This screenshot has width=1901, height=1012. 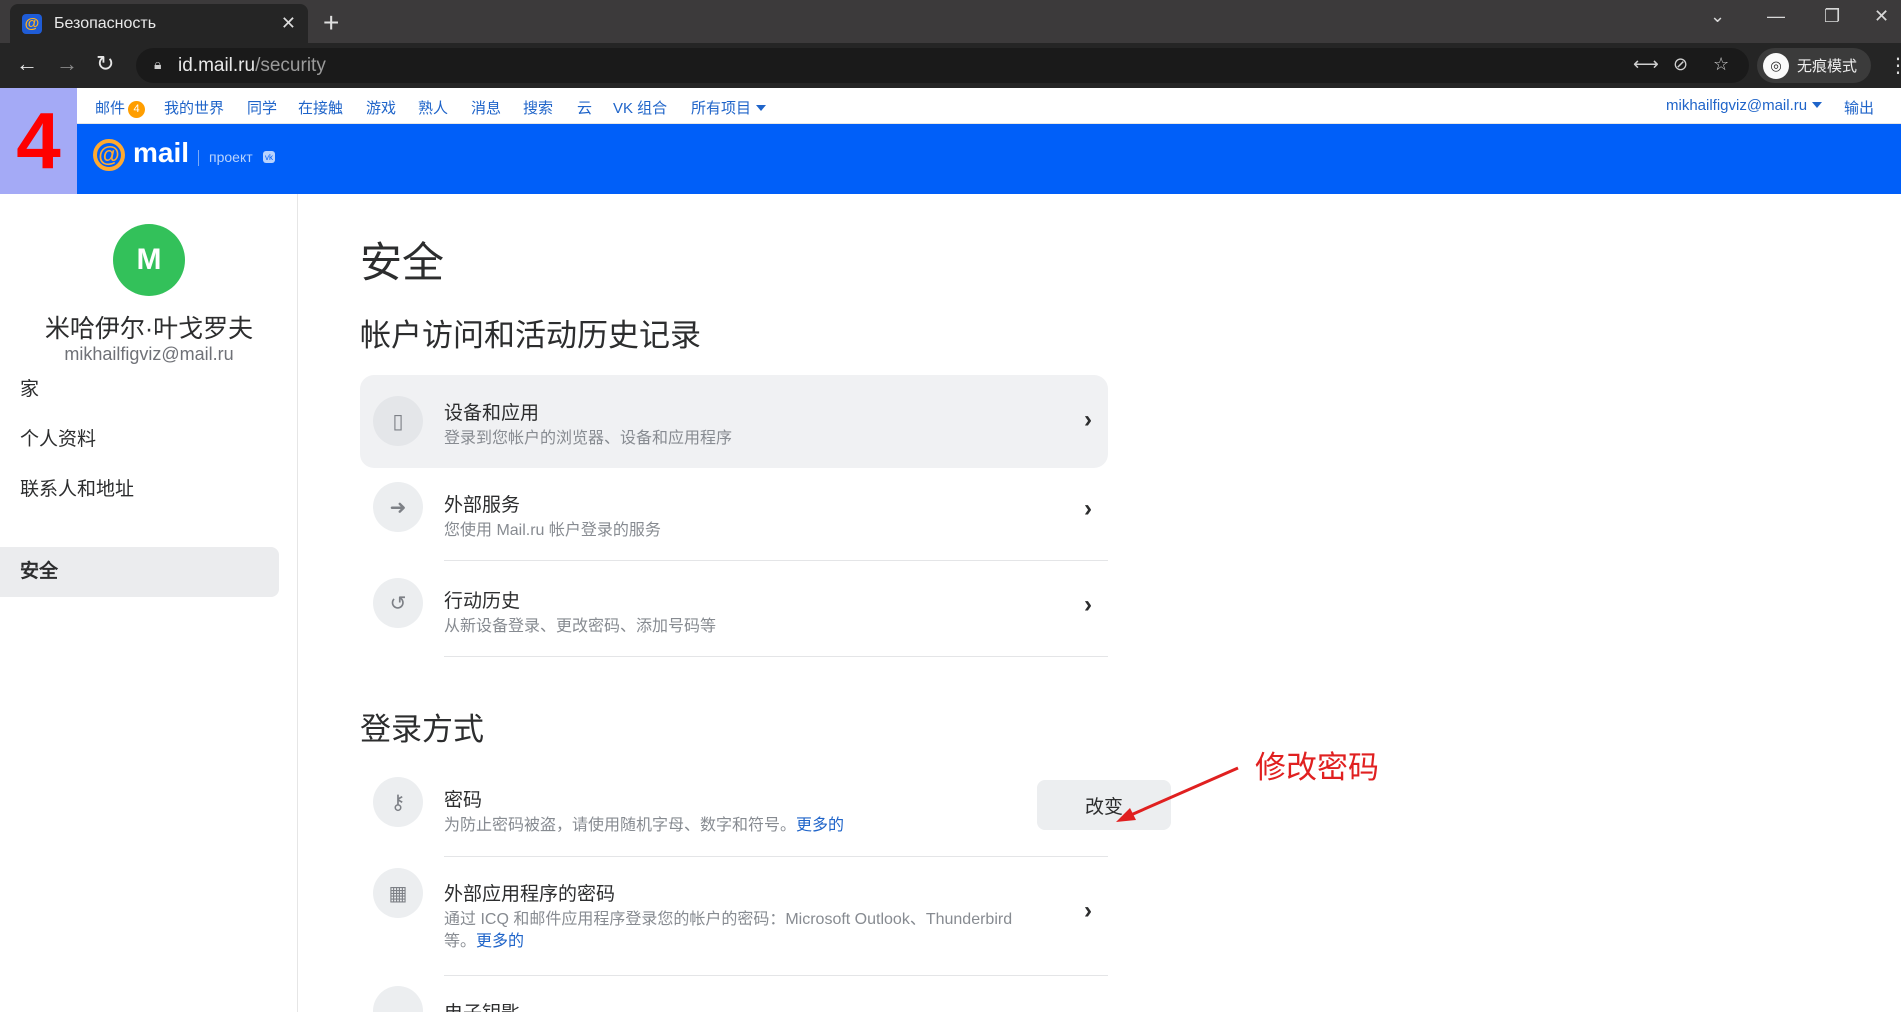 What do you see at coordinates (398, 999) in the screenshot?
I see `partial-row-icon` at bounding box center [398, 999].